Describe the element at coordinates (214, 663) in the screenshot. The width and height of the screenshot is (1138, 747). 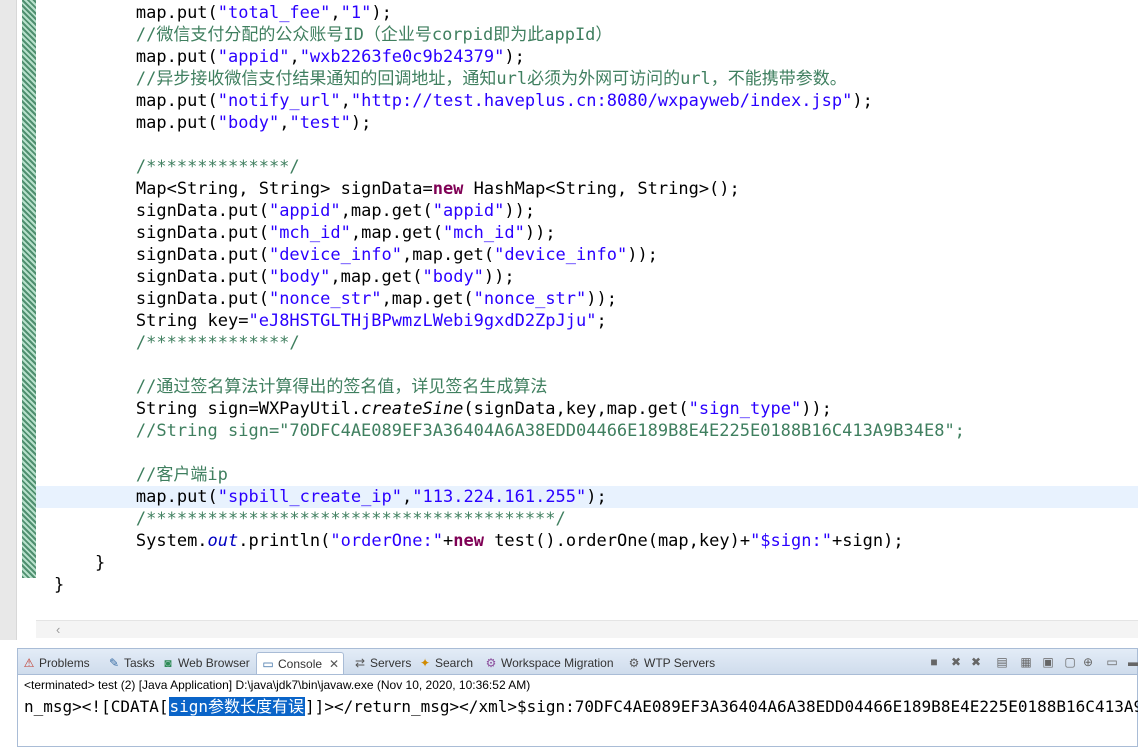
I see `tab-label: Web Browser` at that location.